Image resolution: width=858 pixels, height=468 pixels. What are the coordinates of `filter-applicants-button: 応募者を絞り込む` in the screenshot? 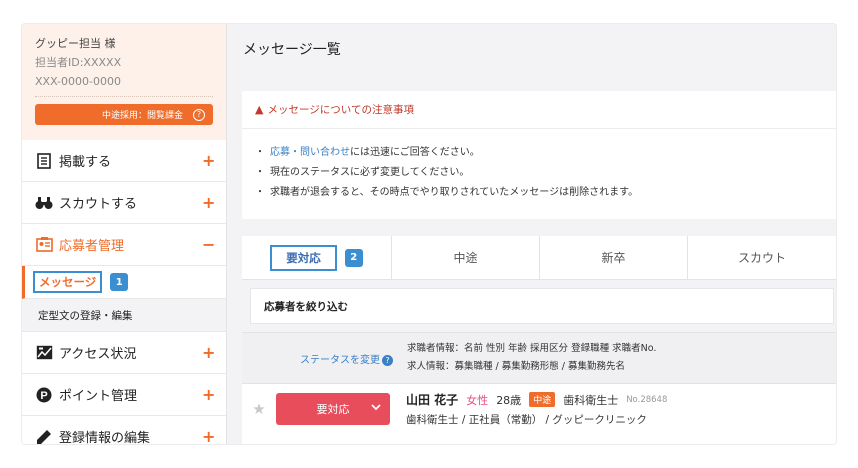 It's located at (542, 306).